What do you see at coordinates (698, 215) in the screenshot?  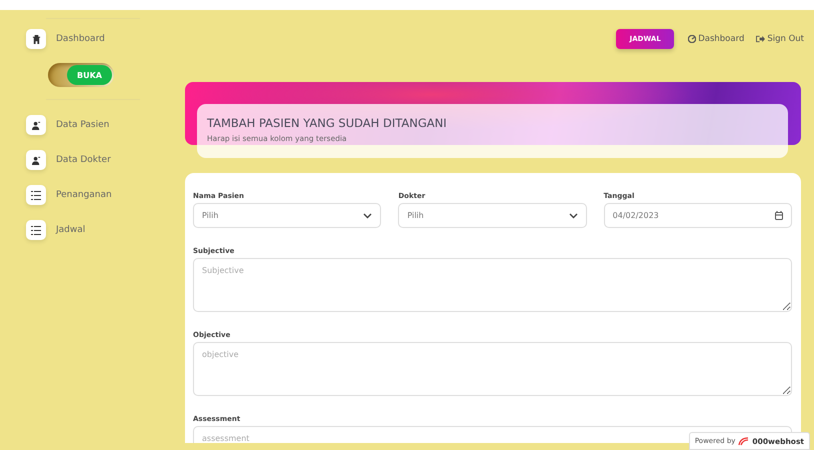 I see `date-field: 04/02/2023` at bounding box center [698, 215].